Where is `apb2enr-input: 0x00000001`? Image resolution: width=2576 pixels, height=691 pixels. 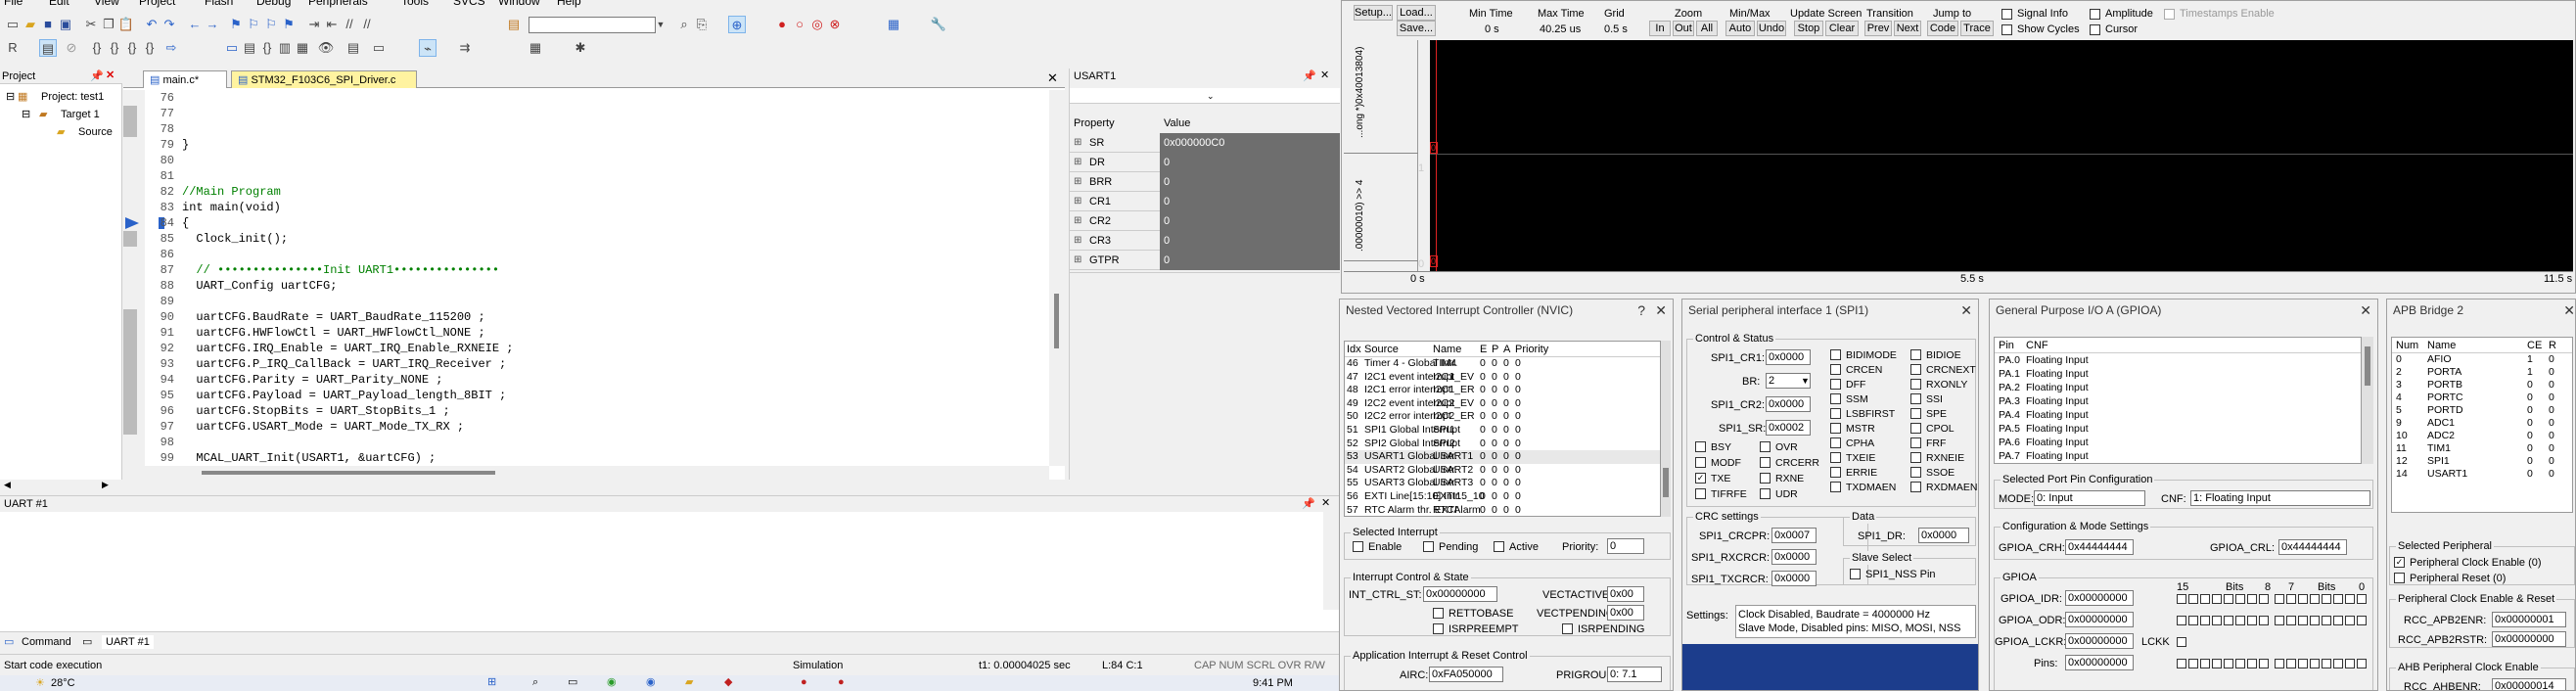 apb2enr-input: 0x00000001 is located at coordinates (2529, 620).